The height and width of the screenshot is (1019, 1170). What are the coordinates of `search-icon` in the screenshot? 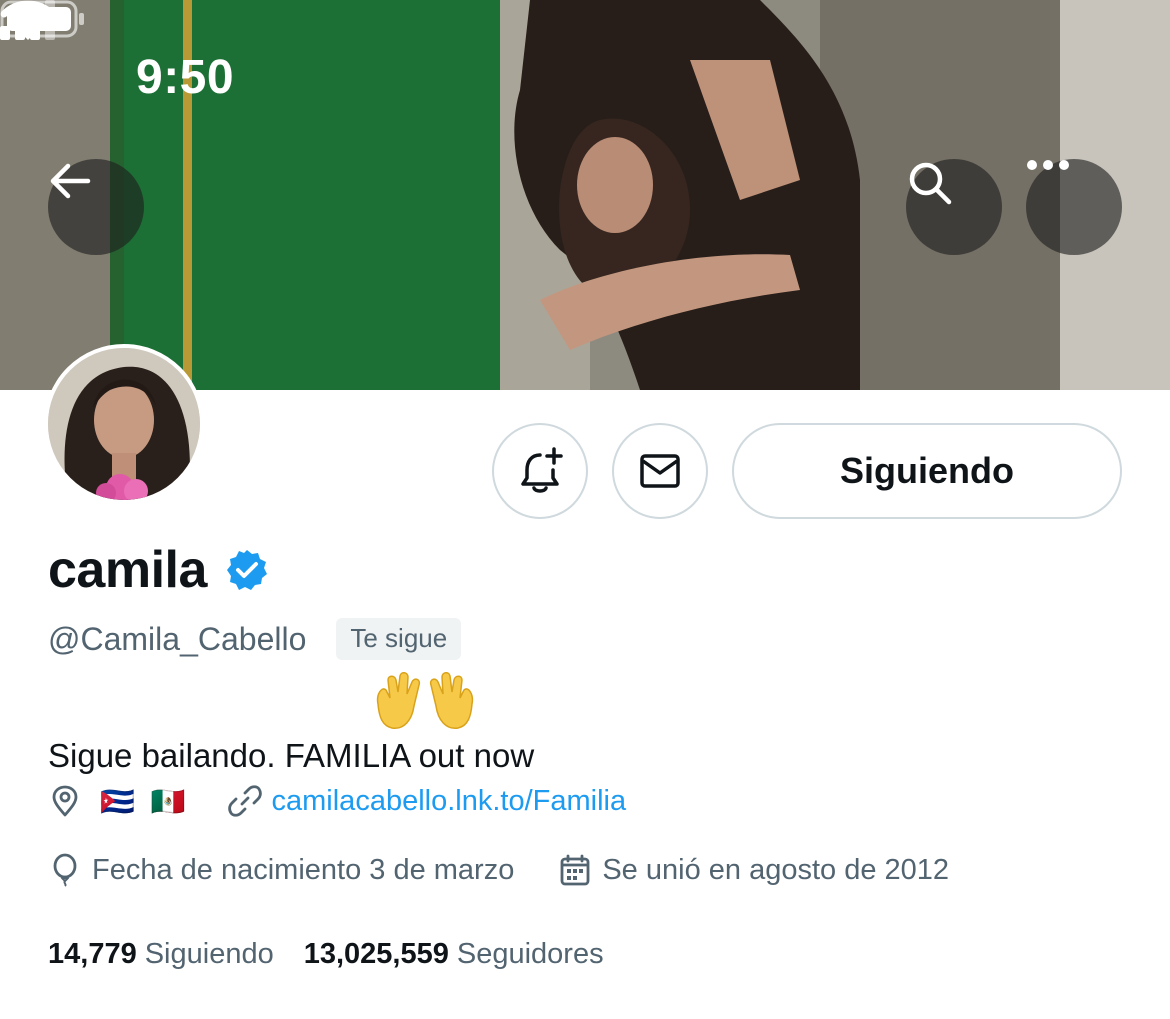 It's located at (930, 183).